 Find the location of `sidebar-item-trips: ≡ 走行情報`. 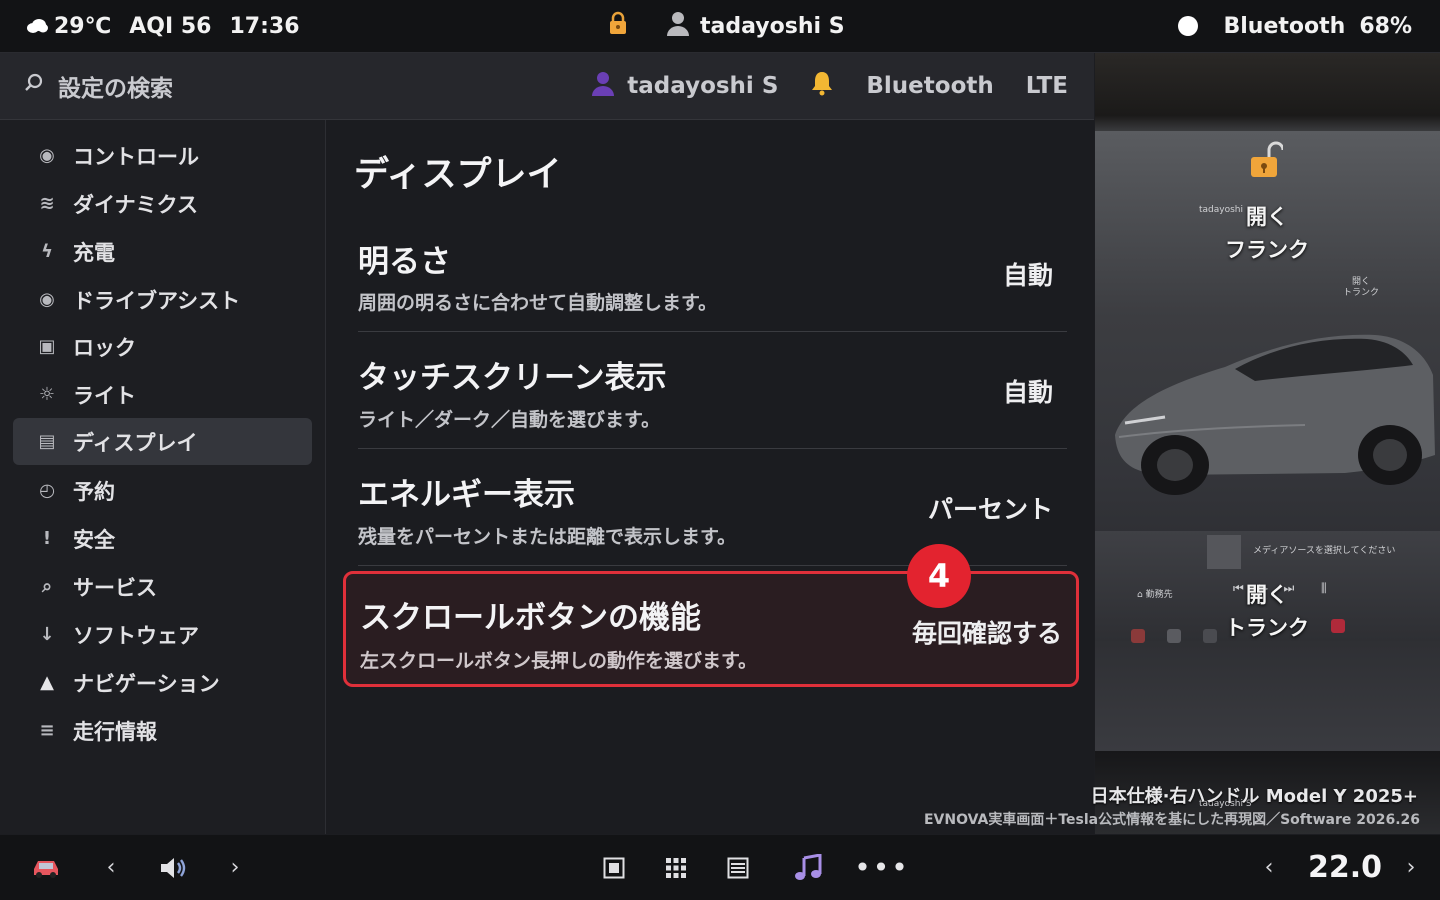

sidebar-item-trips: ≡ 走行情報 is located at coordinates (162, 730).